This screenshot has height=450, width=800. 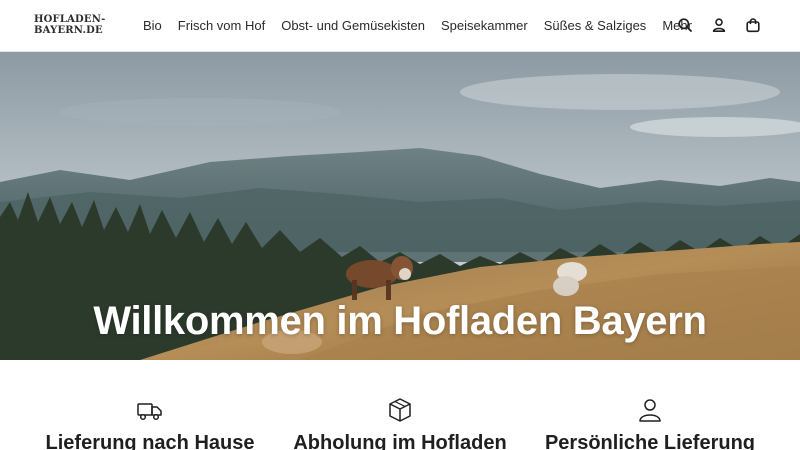 I want to click on hero-title: Willkommen im Hofladen Bayern, so click(x=400, y=321).